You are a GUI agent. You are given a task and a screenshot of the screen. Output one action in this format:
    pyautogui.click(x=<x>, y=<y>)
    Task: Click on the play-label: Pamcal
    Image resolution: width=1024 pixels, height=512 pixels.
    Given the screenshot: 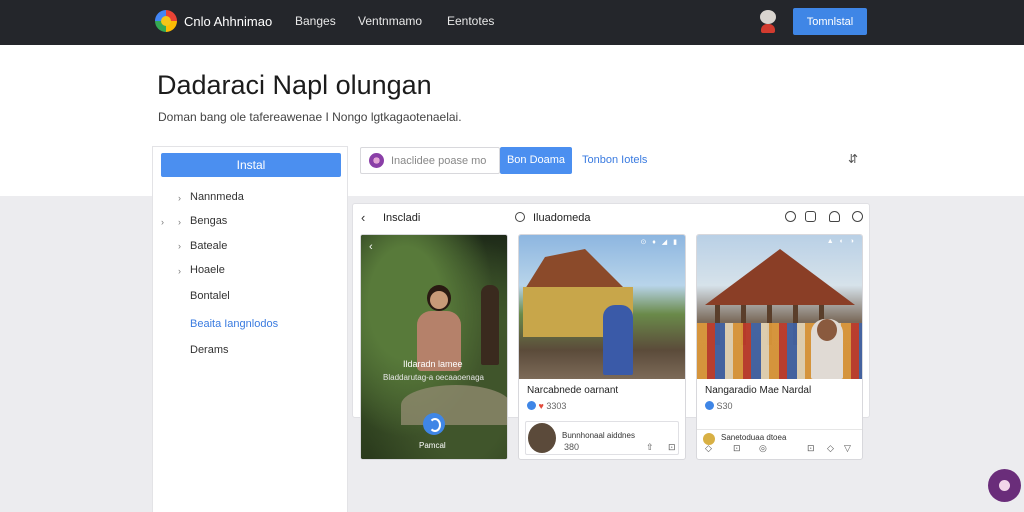 What is the action you would take?
    pyautogui.click(x=432, y=445)
    